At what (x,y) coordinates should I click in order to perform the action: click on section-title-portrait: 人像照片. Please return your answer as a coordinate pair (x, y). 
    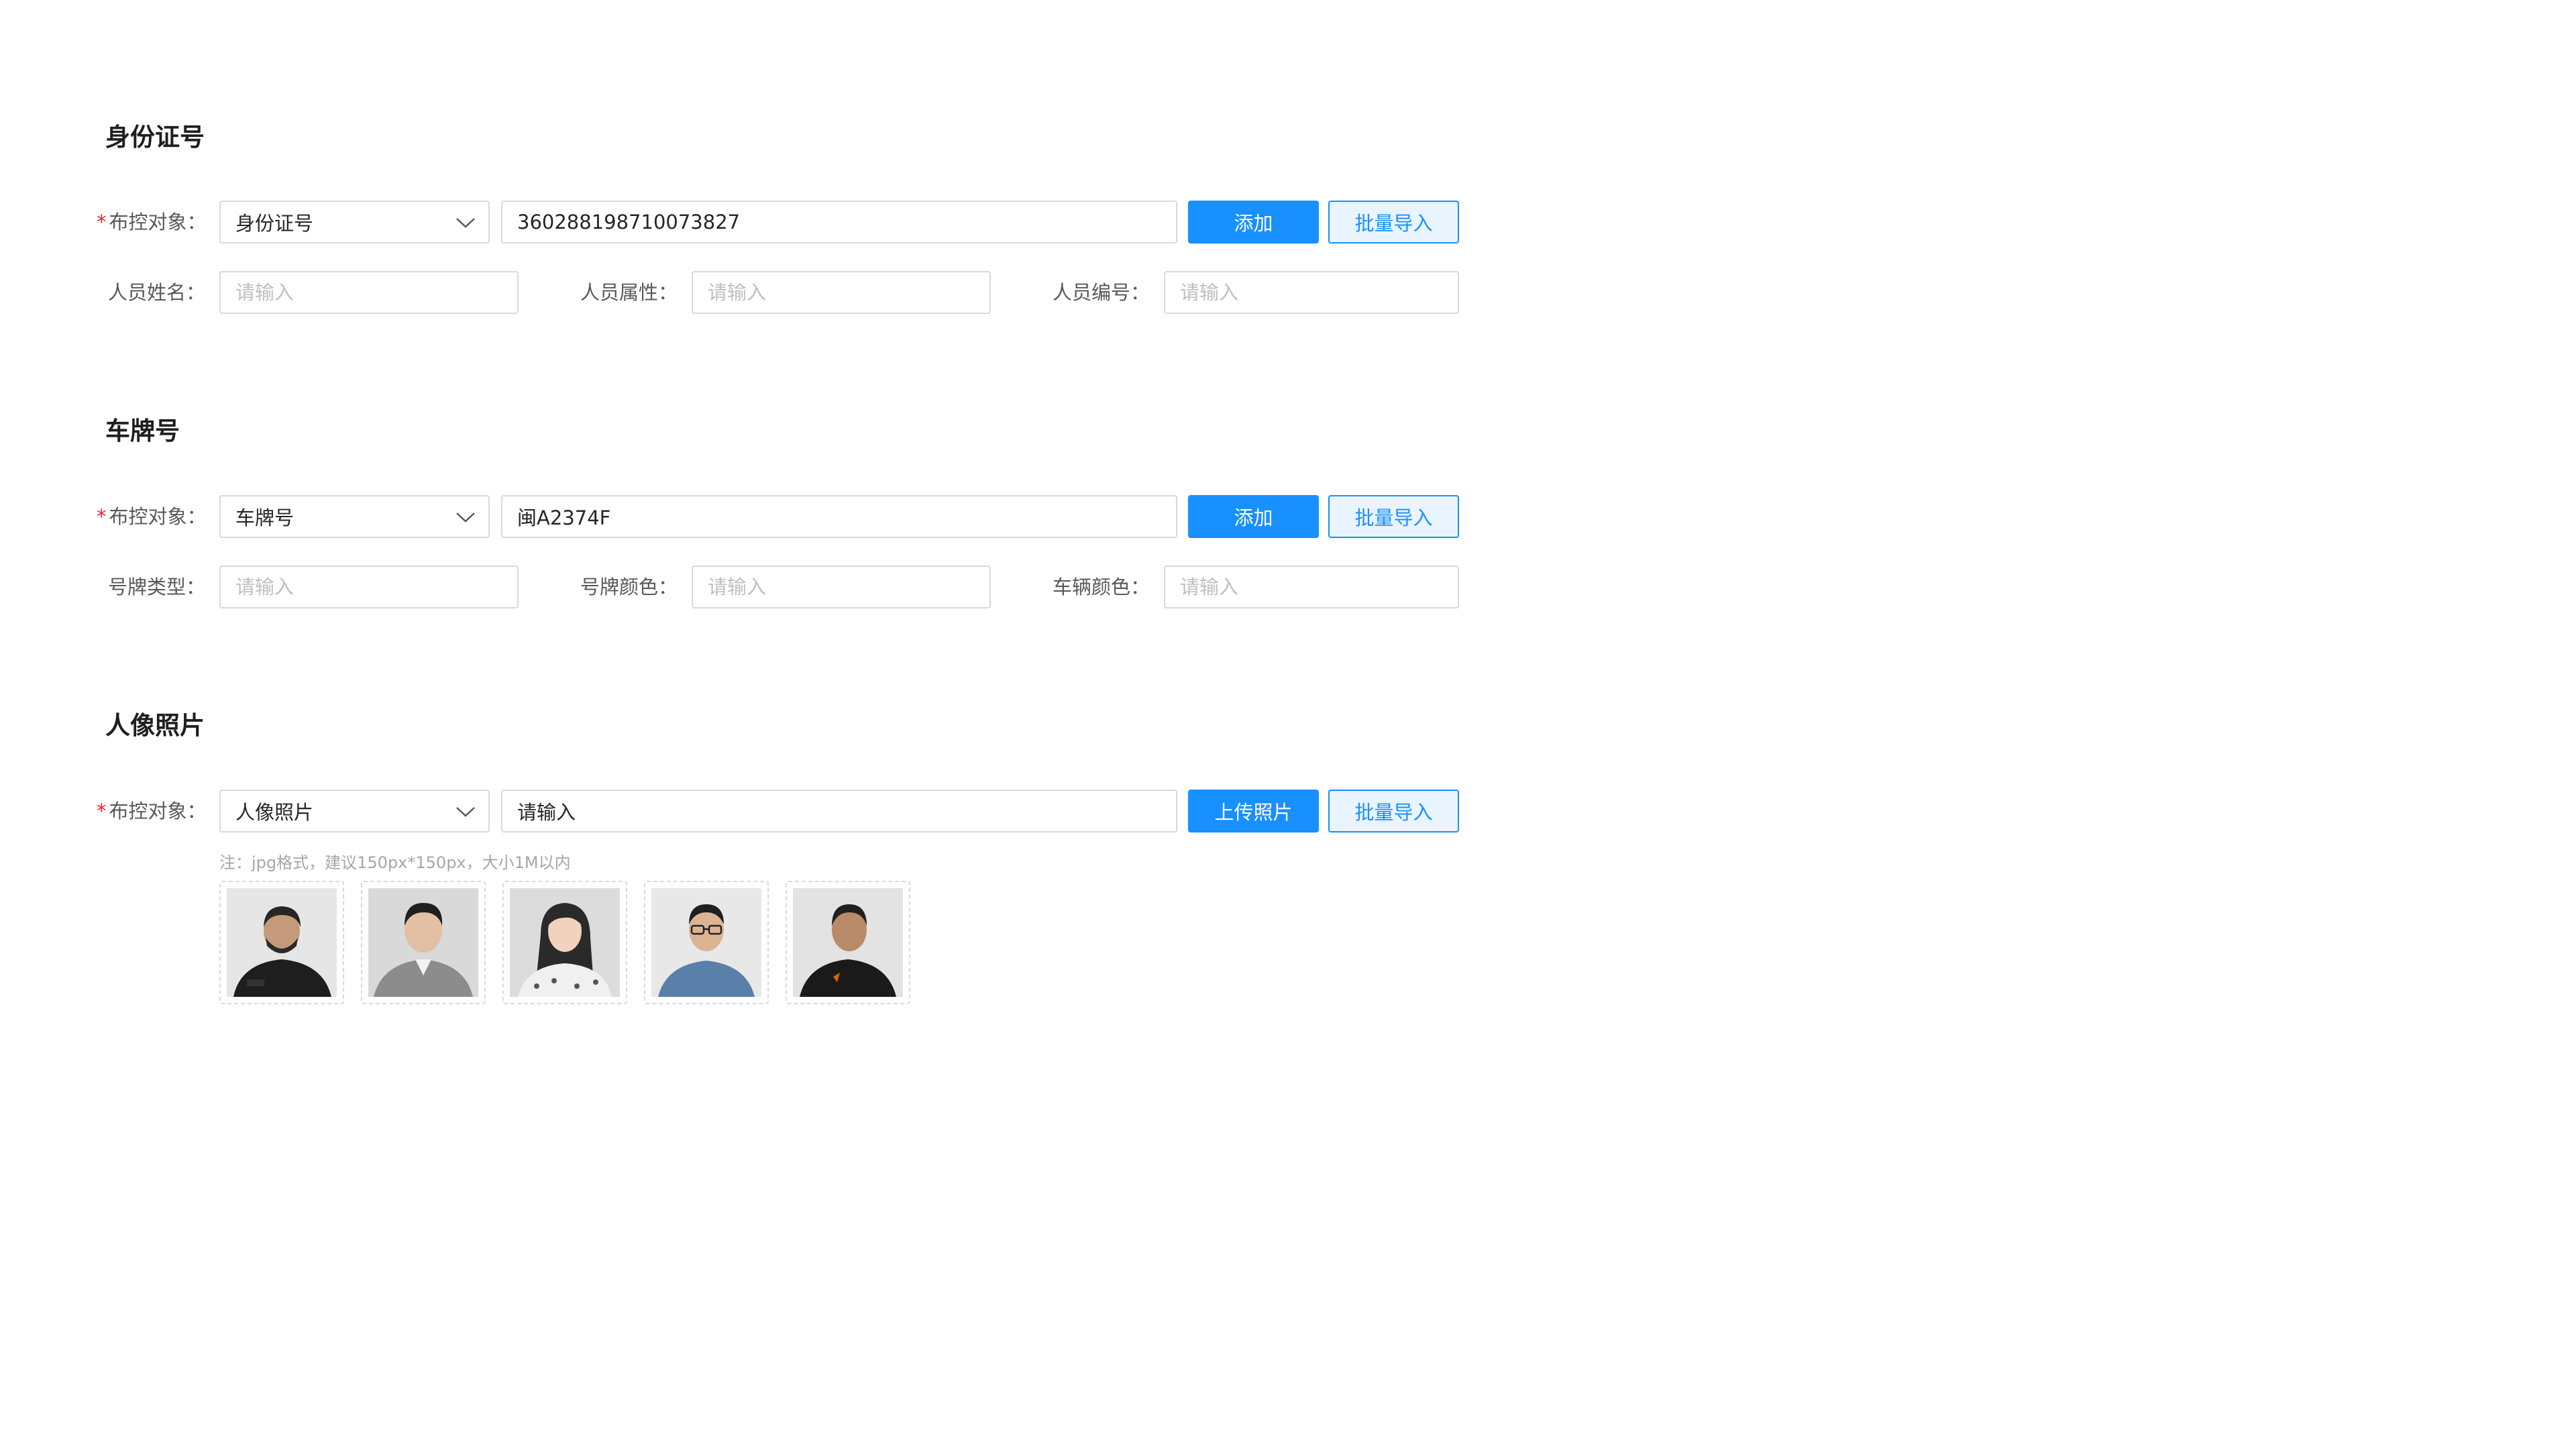
    Looking at the image, I should click on (155, 725).